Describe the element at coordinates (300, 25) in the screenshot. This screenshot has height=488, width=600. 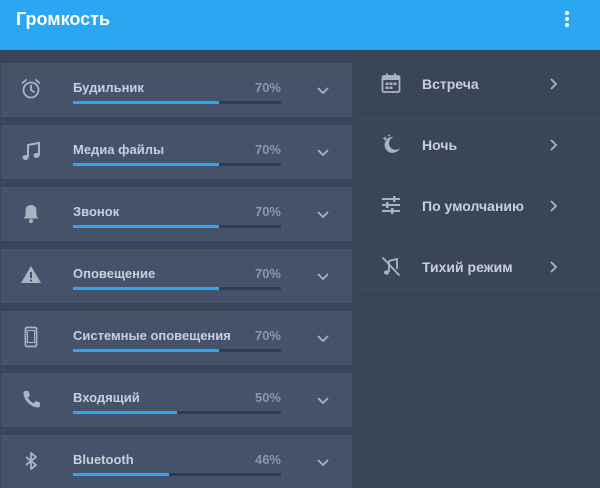
I see `app-bar: Громкость` at that location.